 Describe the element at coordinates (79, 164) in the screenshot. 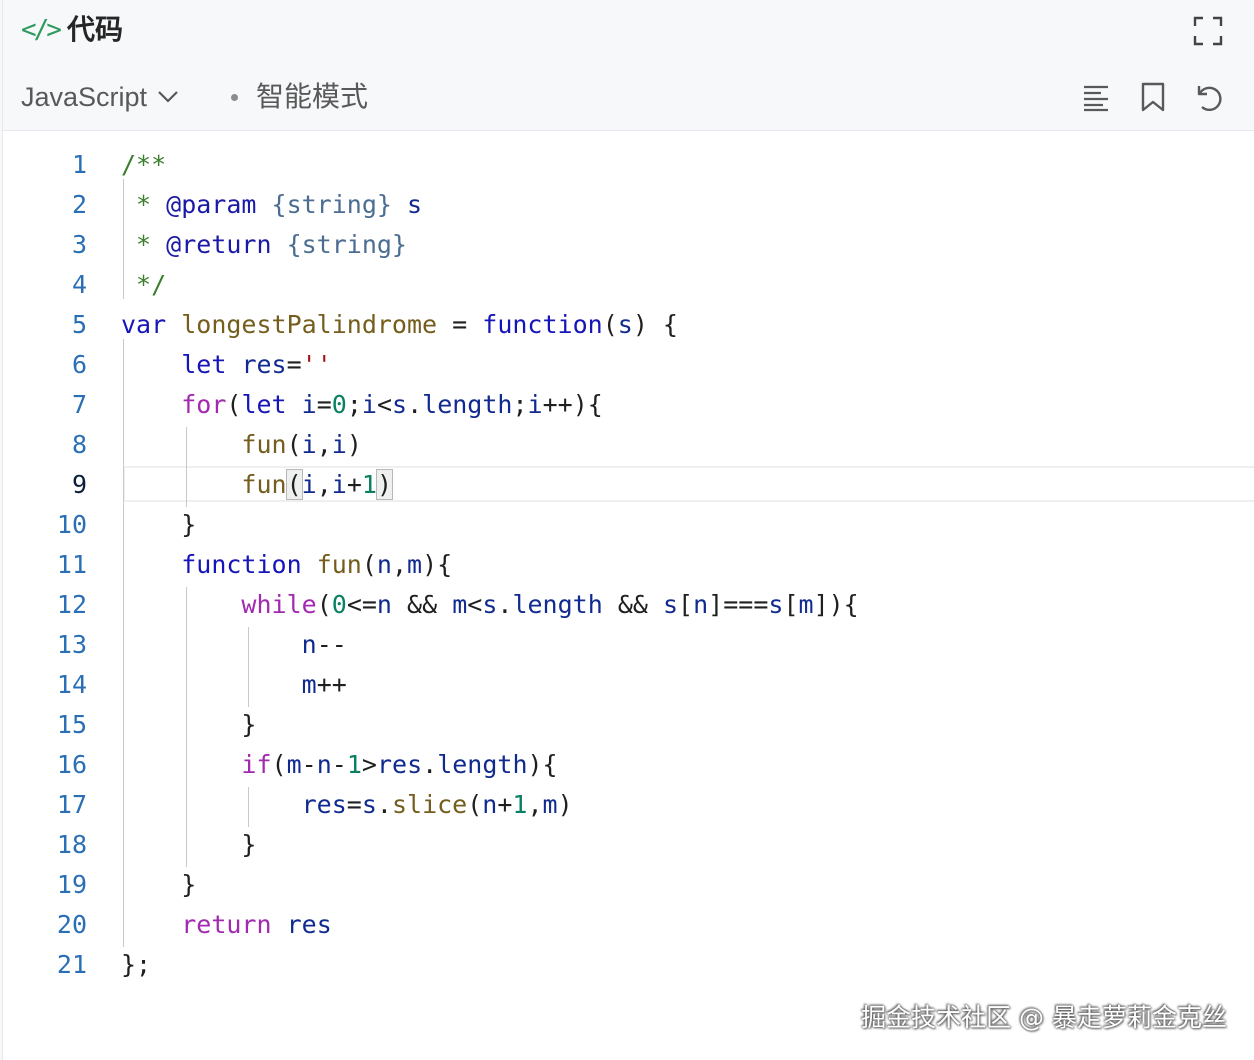

I see `line-number: 1` at that location.